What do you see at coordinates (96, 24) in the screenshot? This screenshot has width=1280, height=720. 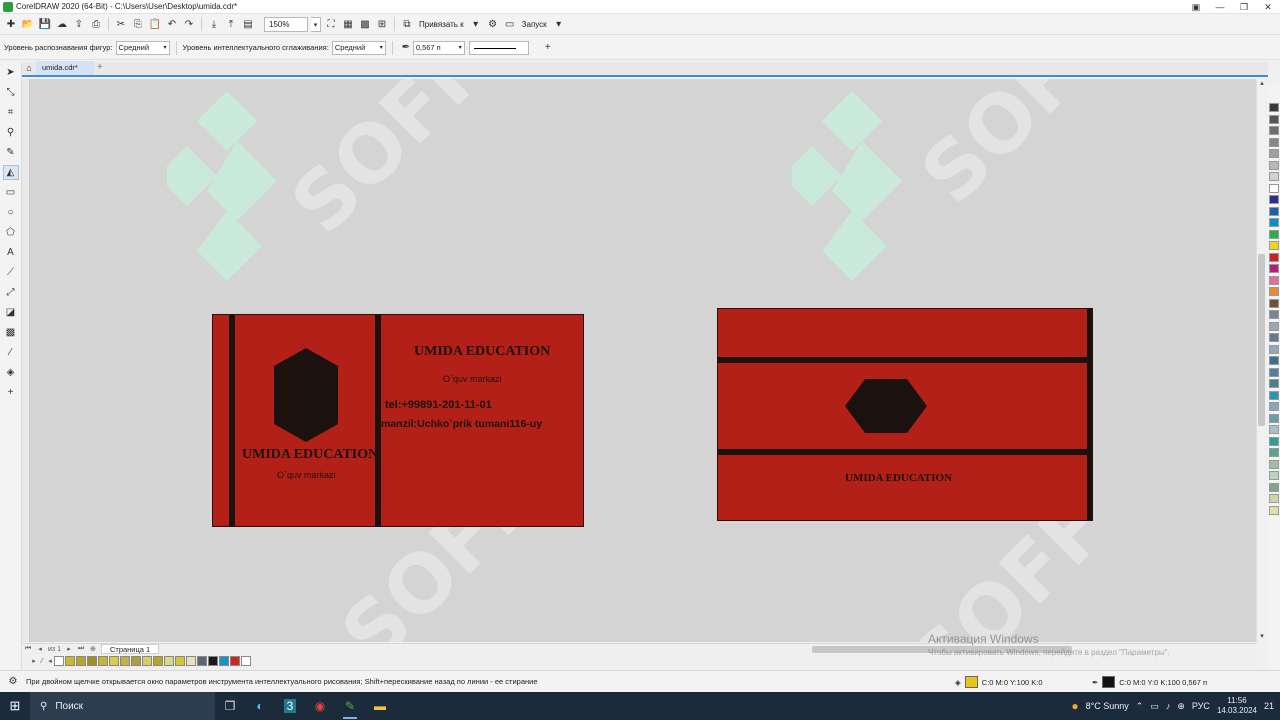 I see `print-icon: ⎙` at bounding box center [96, 24].